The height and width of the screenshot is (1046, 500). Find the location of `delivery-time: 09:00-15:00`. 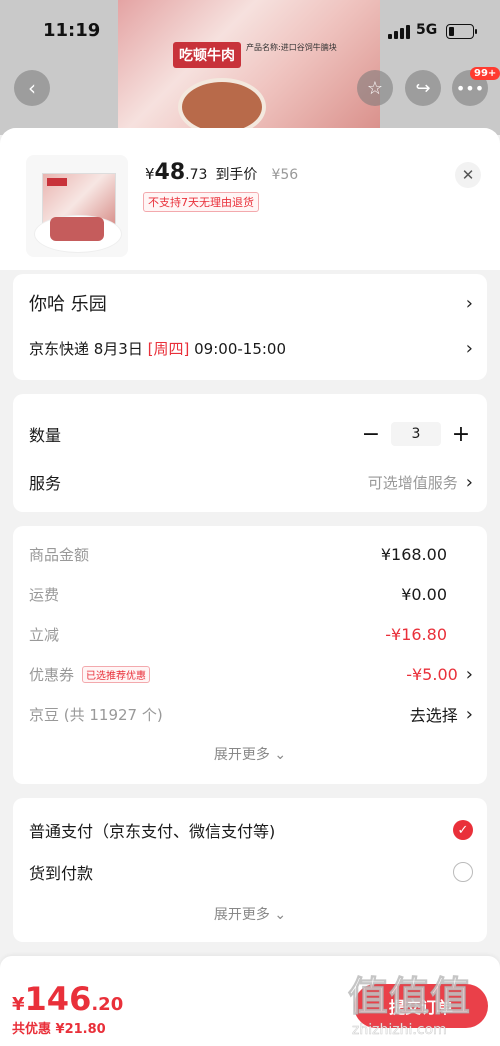

delivery-time: 09:00-15:00 is located at coordinates (240, 348).